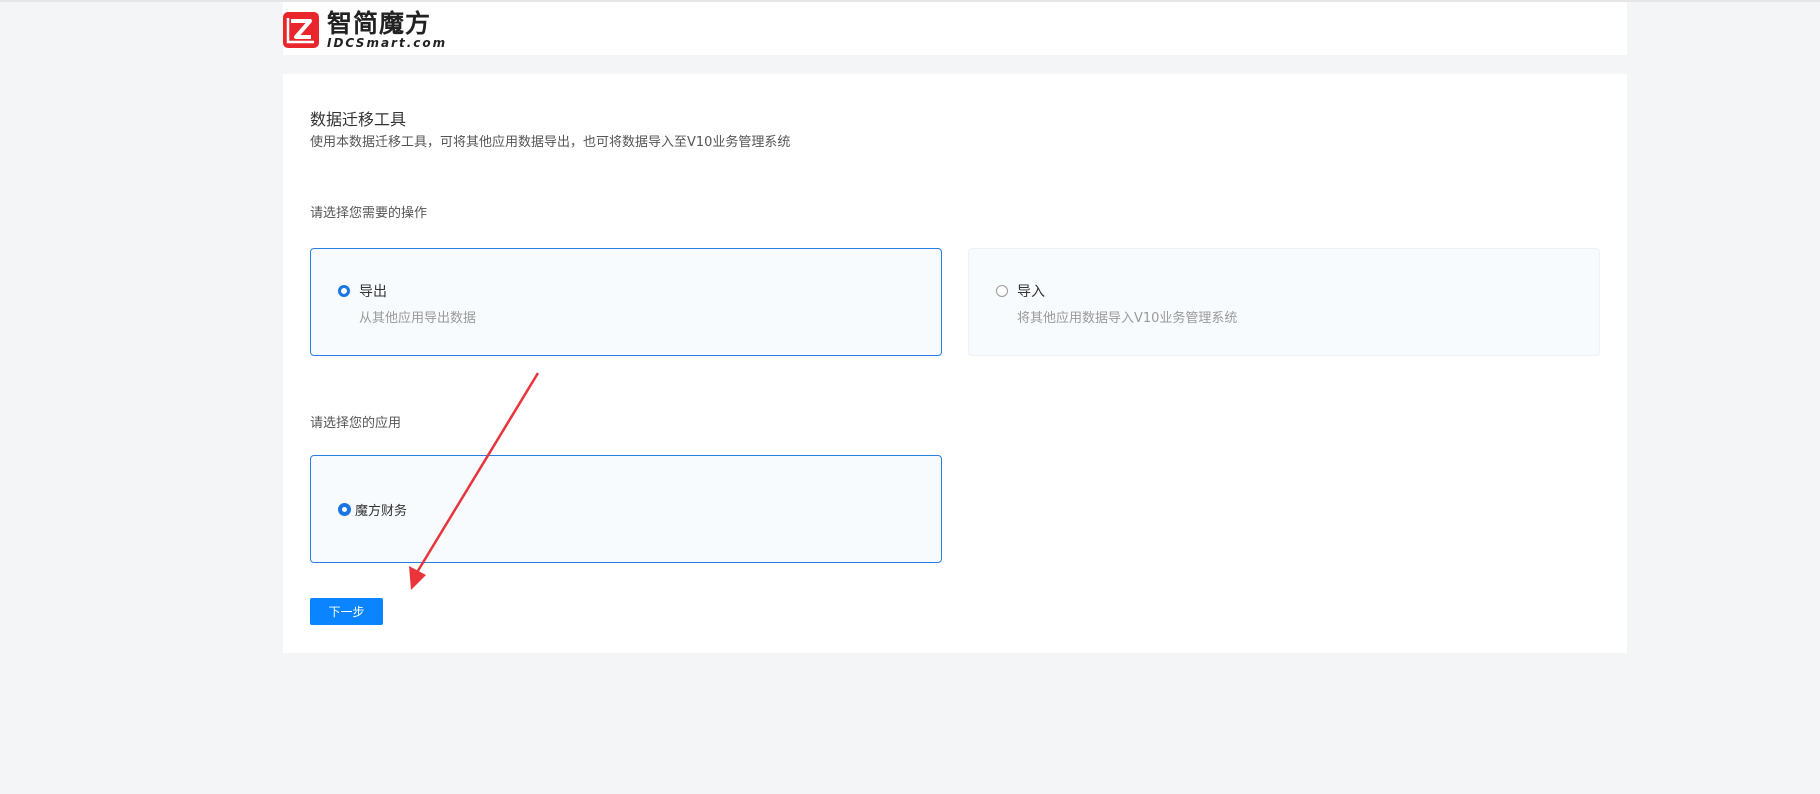 The image size is (1820, 794). What do you see at coordinates (379, 23) in the screenshot?
I see `brand-name-cn: 智简魔方` at bounding box center [379, 23].